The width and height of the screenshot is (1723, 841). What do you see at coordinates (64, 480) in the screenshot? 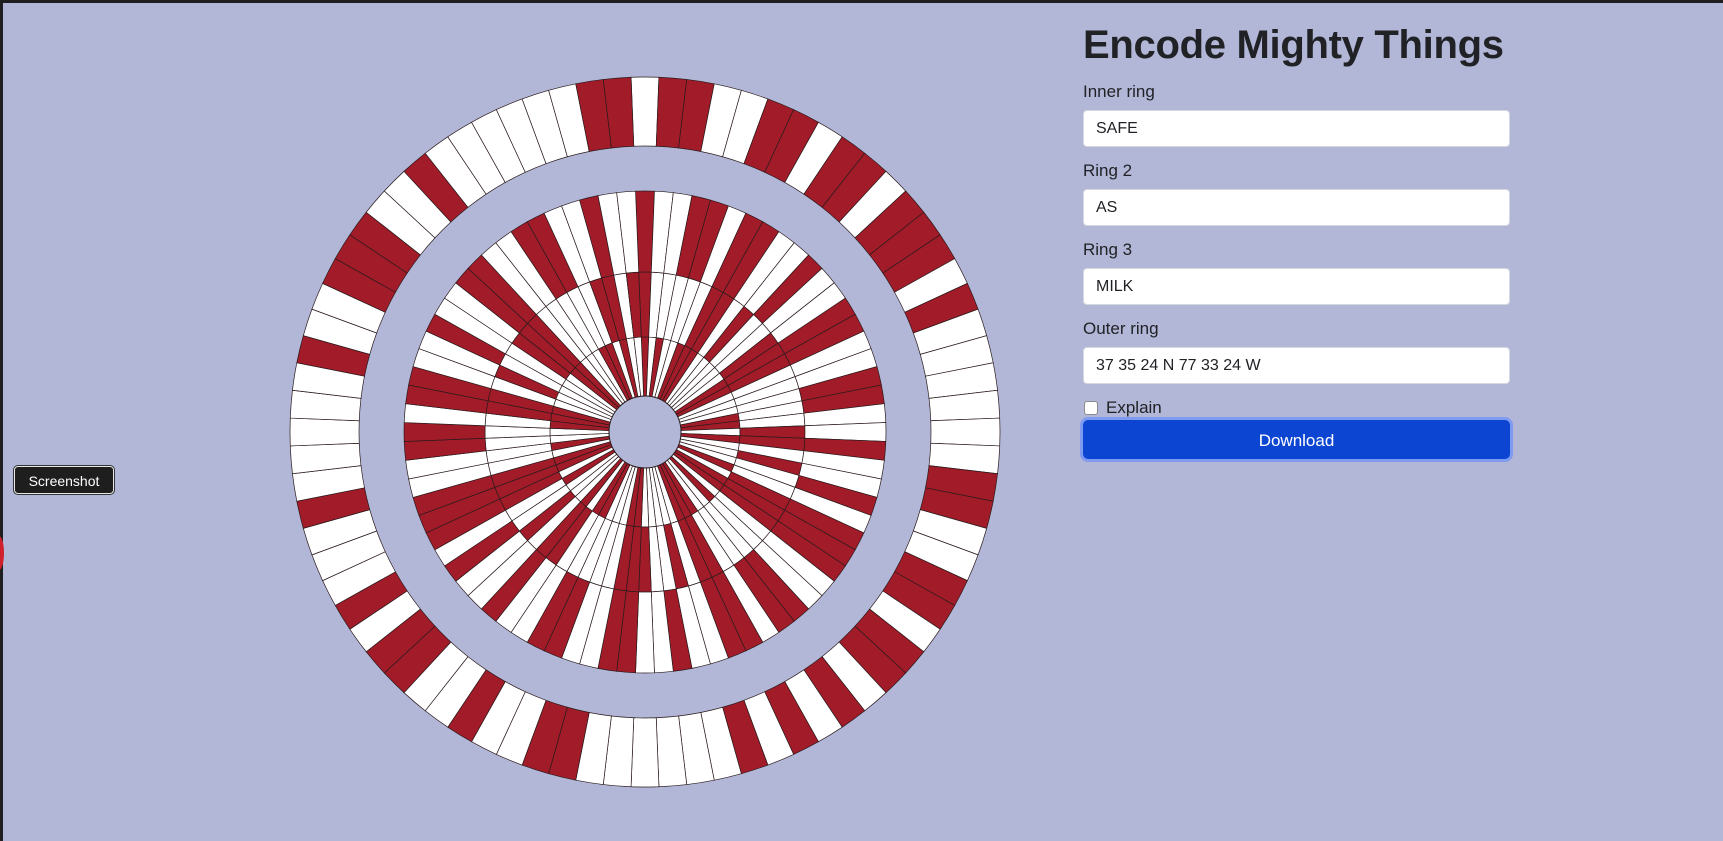
I see `screenshot-button: Screenshot` at bounding box center [64, 480].